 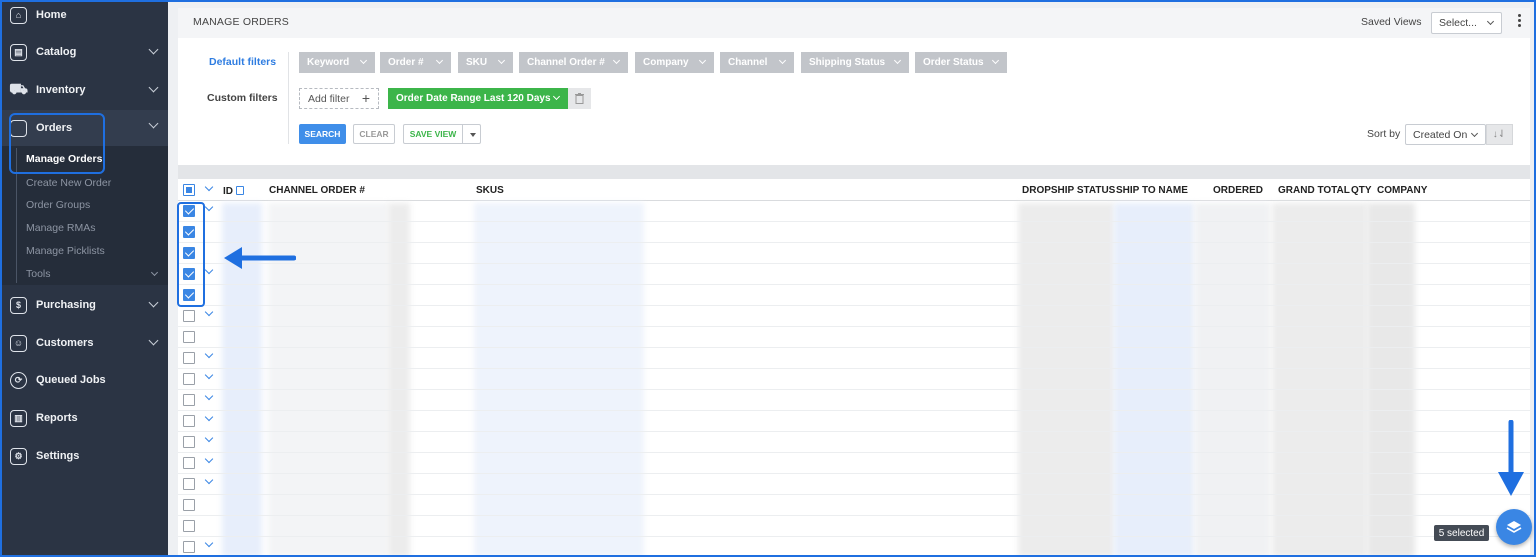 I want to click on filter-chip-order-number: Order #, so click(x=415, y=62).